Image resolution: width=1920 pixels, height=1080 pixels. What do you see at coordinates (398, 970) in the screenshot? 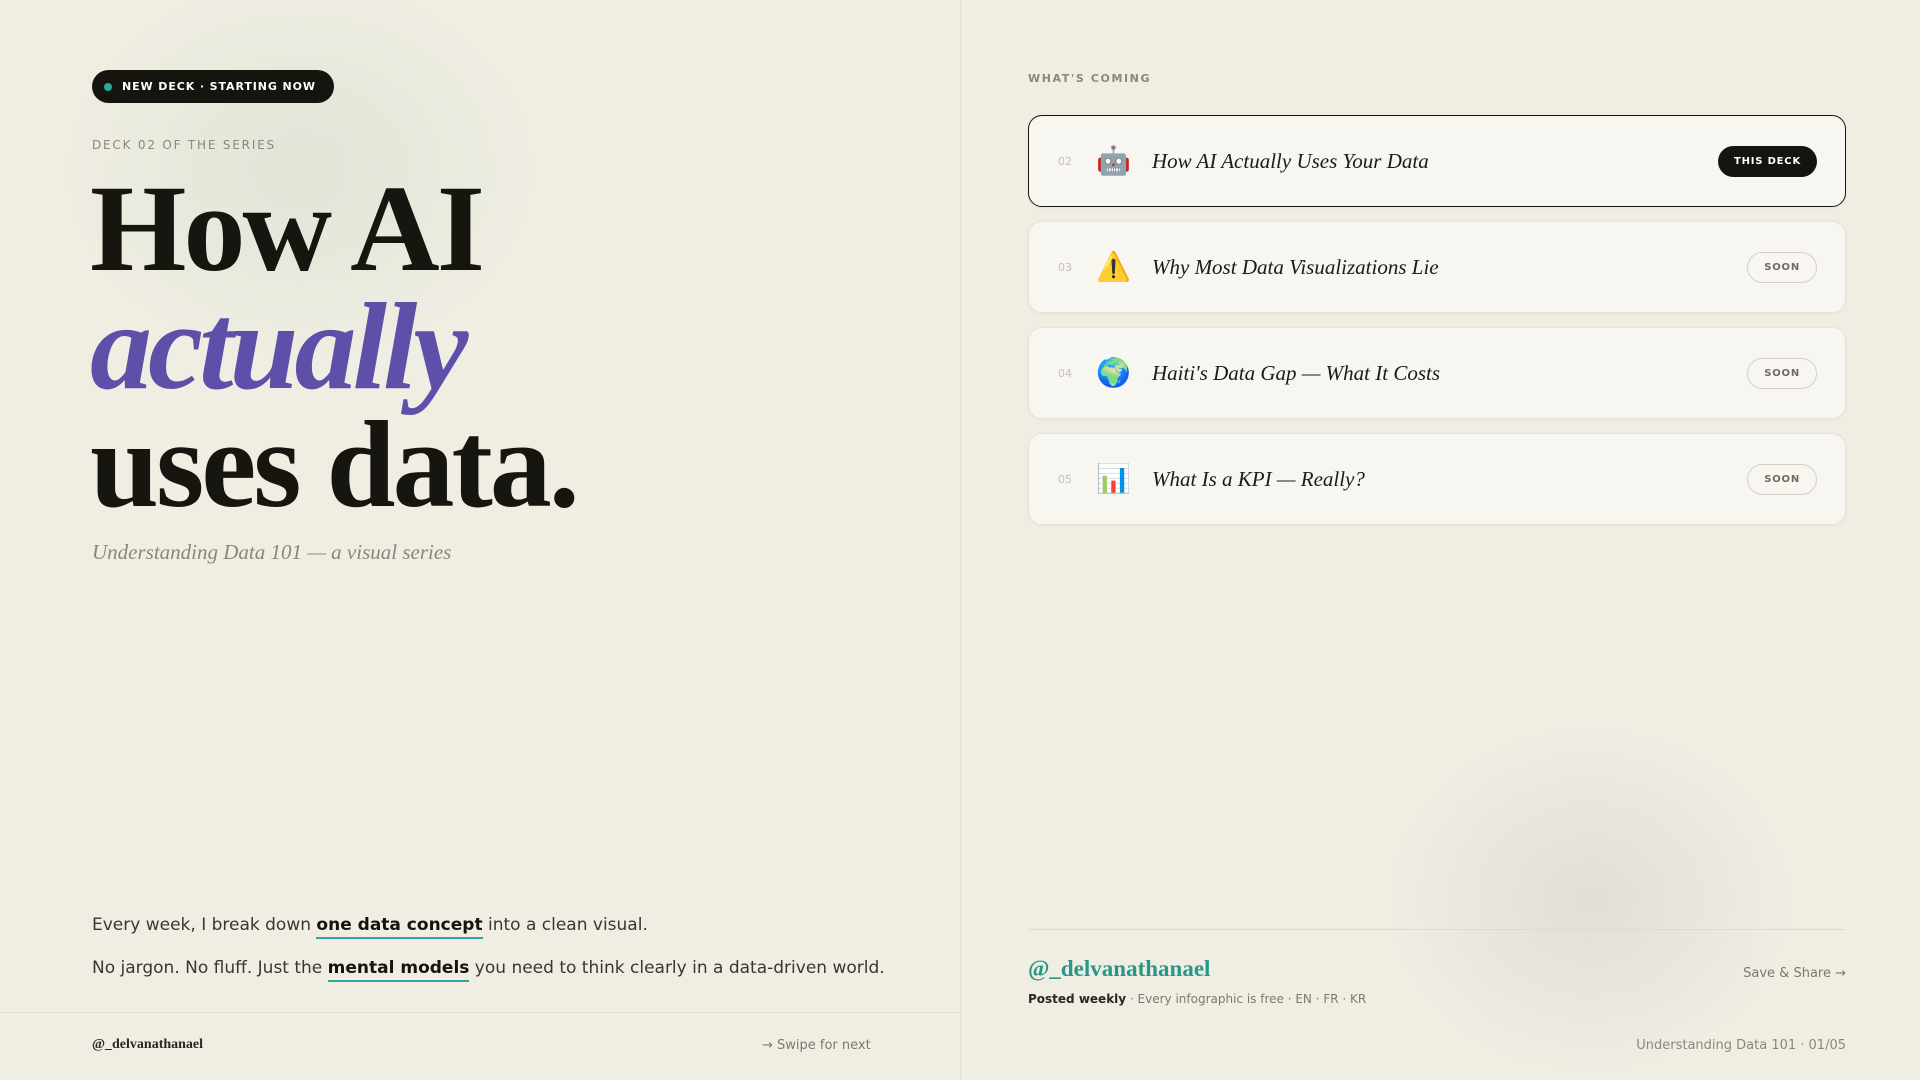
I see `highlight-mental-models: mental models` at bounding box center [398, 970].